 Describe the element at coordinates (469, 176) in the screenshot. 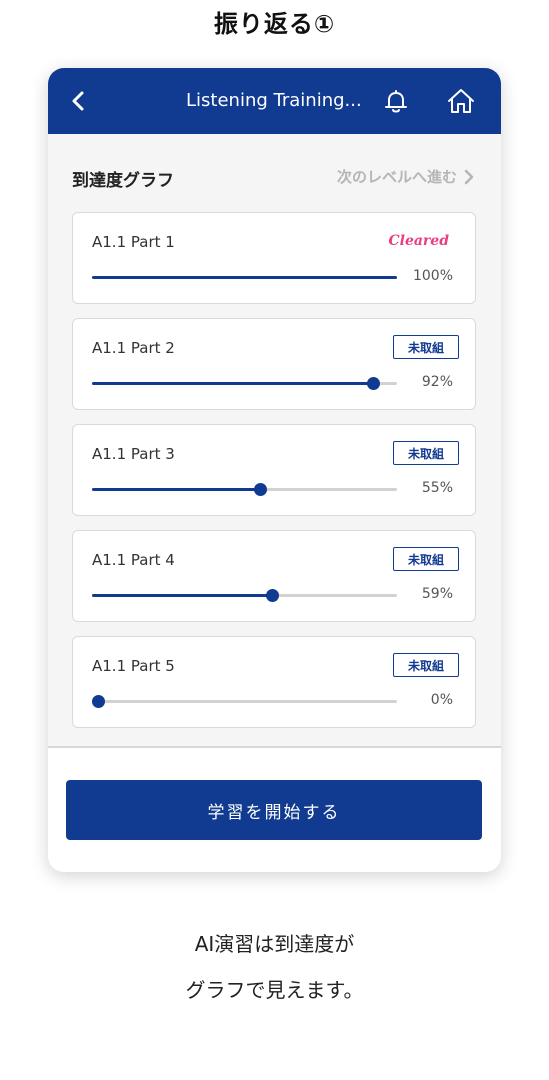

I see `chevron-right-icon` at that location.